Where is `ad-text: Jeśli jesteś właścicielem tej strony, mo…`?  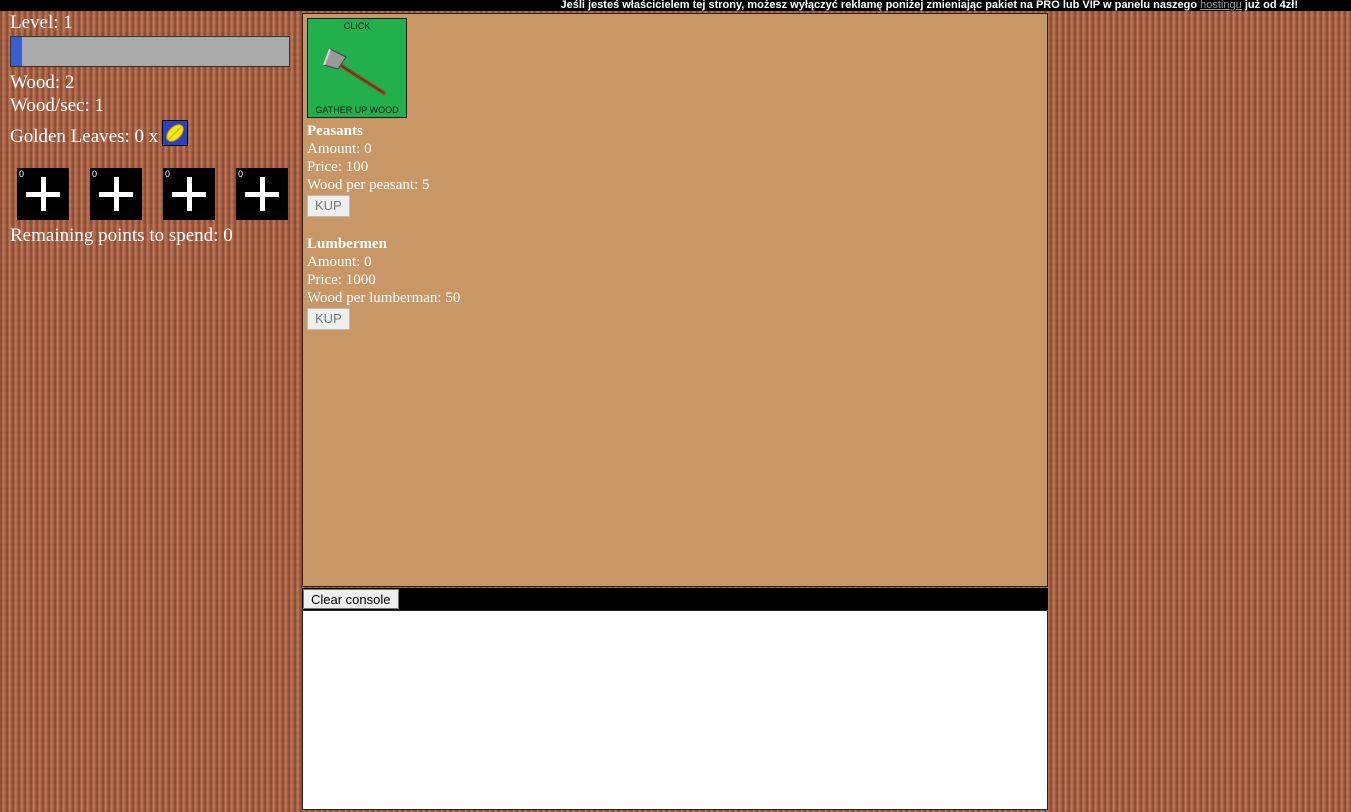
ad-text: Jeśli jesteś właścicielem tej strony, mo… is located at coordinates (929, 5).